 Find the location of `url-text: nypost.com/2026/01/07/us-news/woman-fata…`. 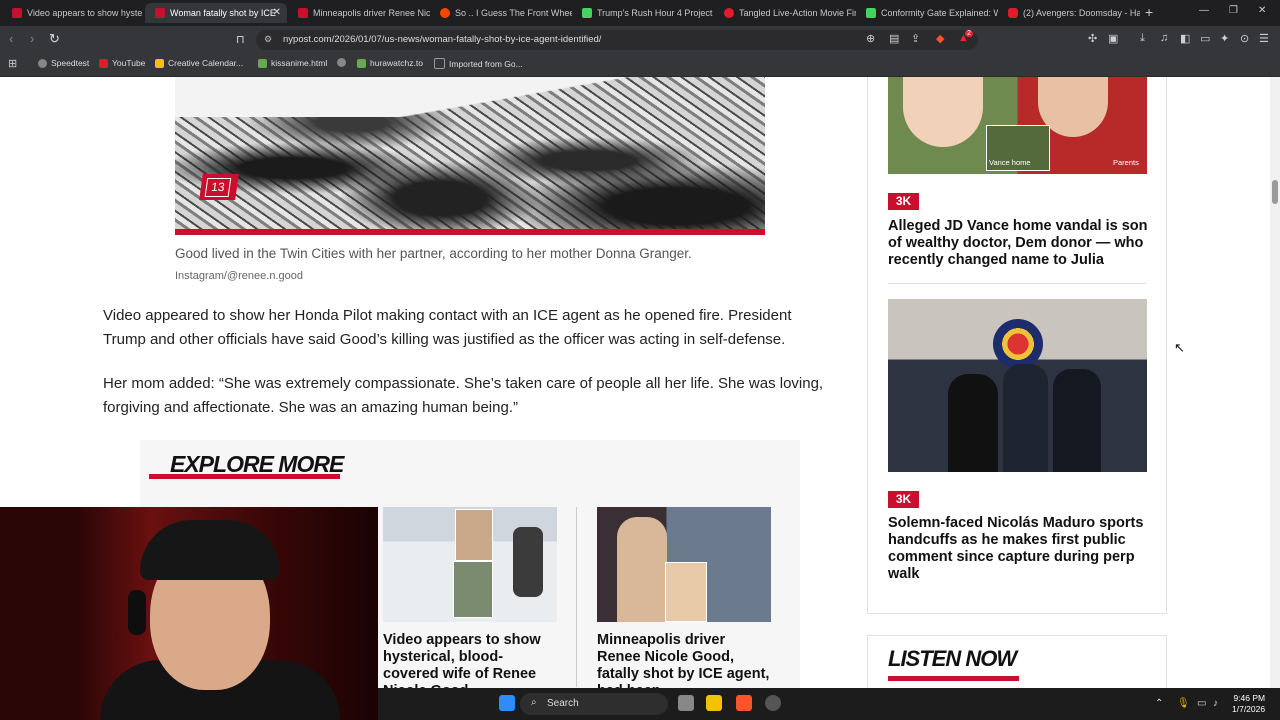

url-text: nypost.com/2026/01/07/us-news/woman-fata… is located at coordinates (442, 39).